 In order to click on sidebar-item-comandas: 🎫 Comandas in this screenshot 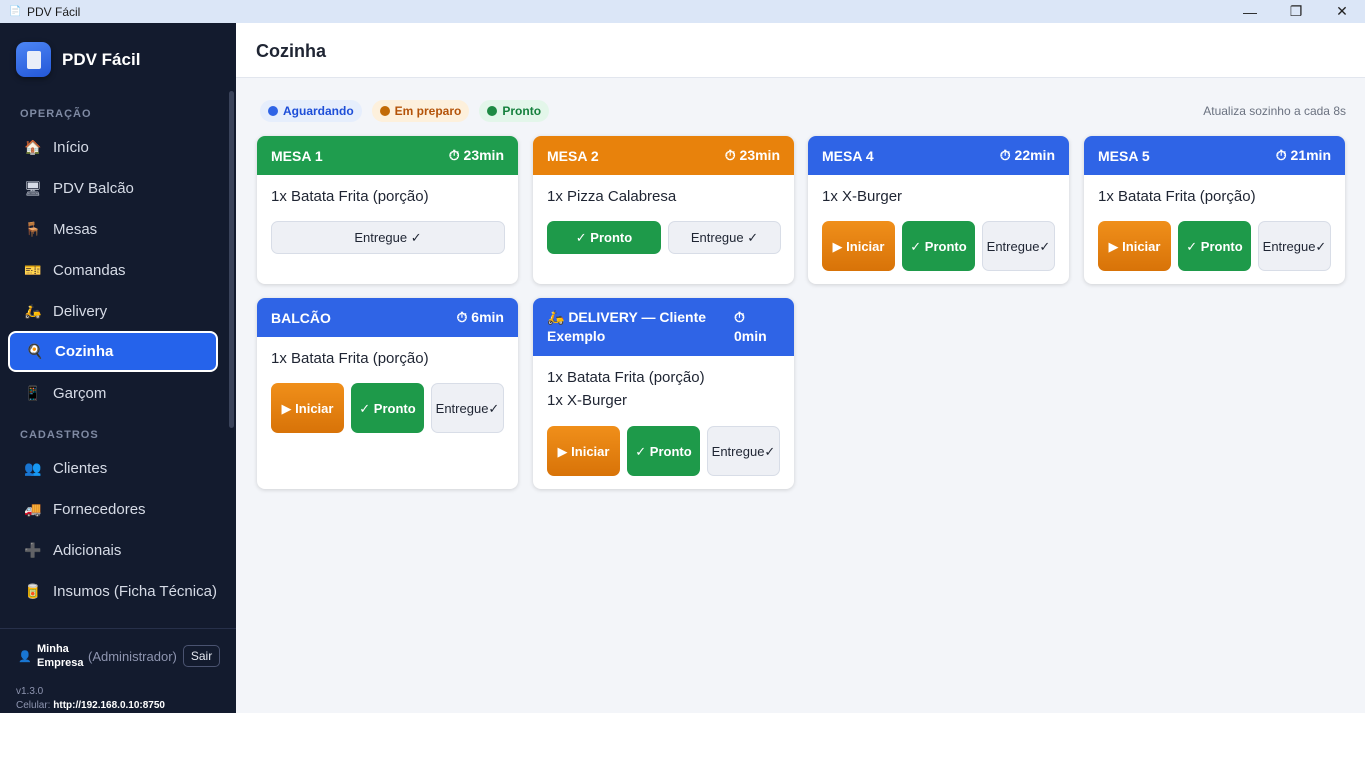, I will do `click(113, 270)`.